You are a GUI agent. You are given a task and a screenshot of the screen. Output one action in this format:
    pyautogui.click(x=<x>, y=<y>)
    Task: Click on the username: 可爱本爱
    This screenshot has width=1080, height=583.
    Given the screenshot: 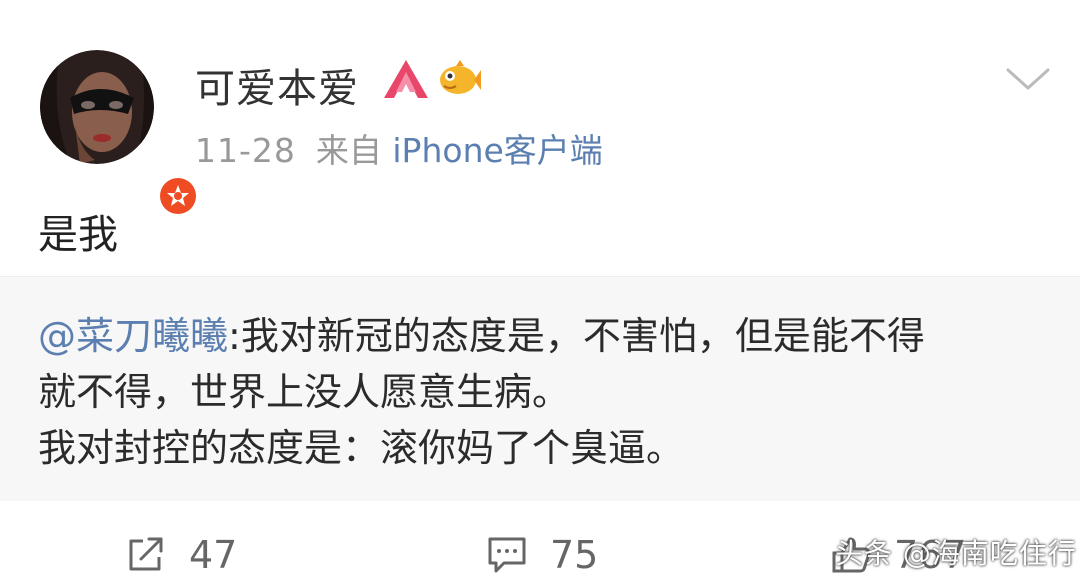 What is the action you would take?
    pyautogui.click(x=277, y=85)
    